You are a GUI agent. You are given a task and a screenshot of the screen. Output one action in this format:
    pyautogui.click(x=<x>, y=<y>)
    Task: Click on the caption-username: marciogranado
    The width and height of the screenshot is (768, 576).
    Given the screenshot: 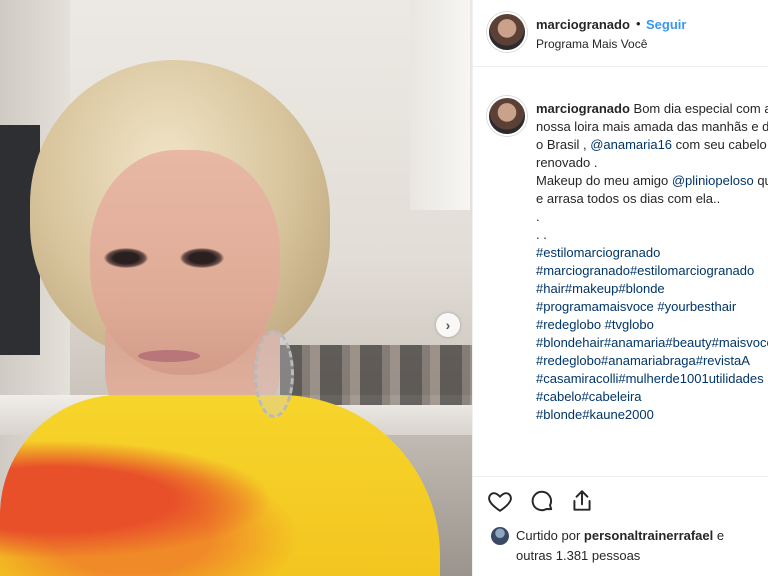 What is the action you would take?
    pyautogui.click(x=583, y=108)
    